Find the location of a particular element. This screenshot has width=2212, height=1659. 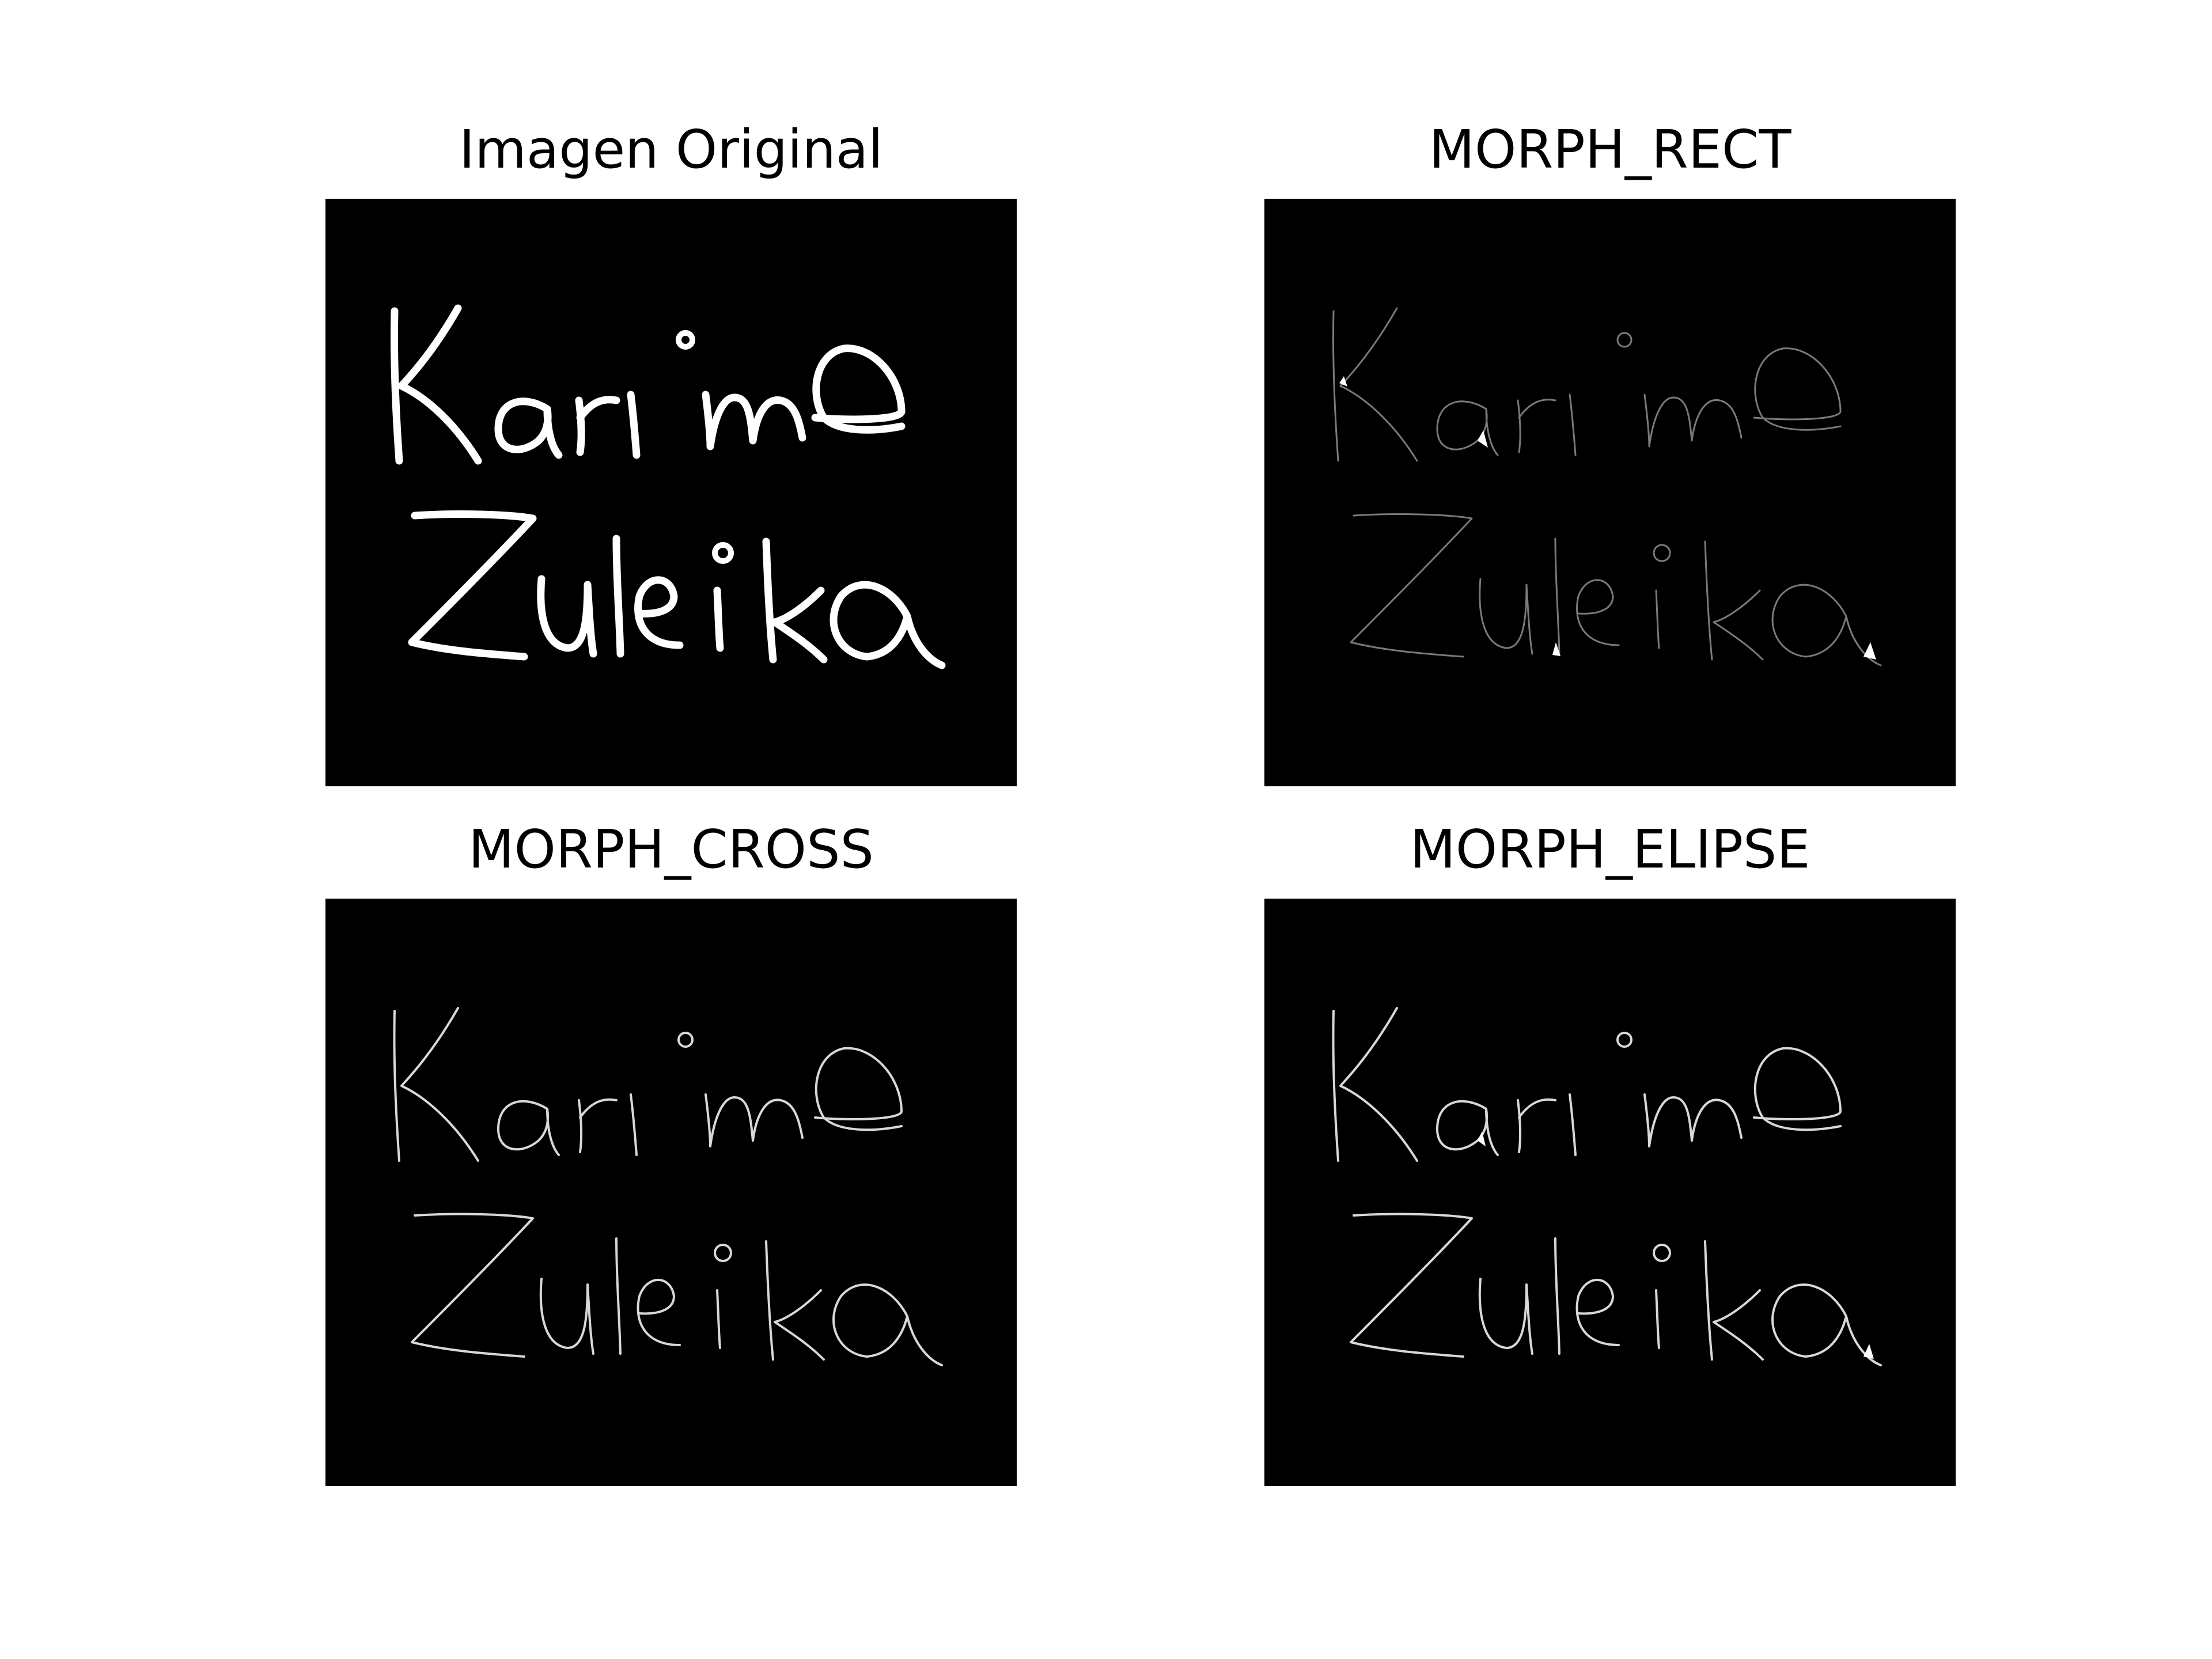

image-morph-rect is located at coordinates (1610, 492).